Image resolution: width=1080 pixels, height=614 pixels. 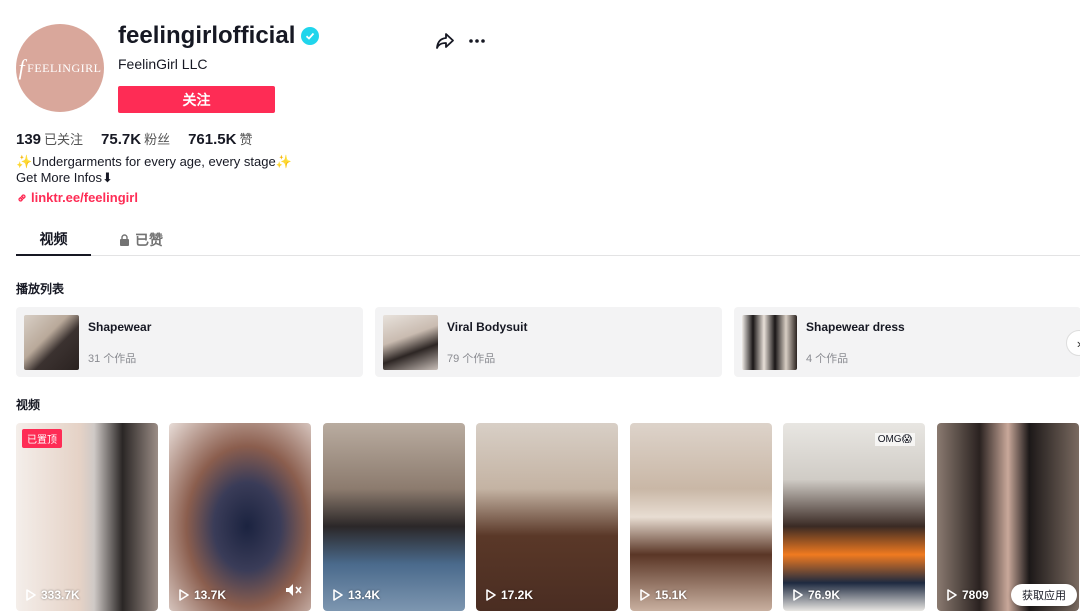 What do you see at coordinates (894, 439) in the screenshot?
I see `video-caption-overlay: OMG😱` at bounding box center [894, 439].